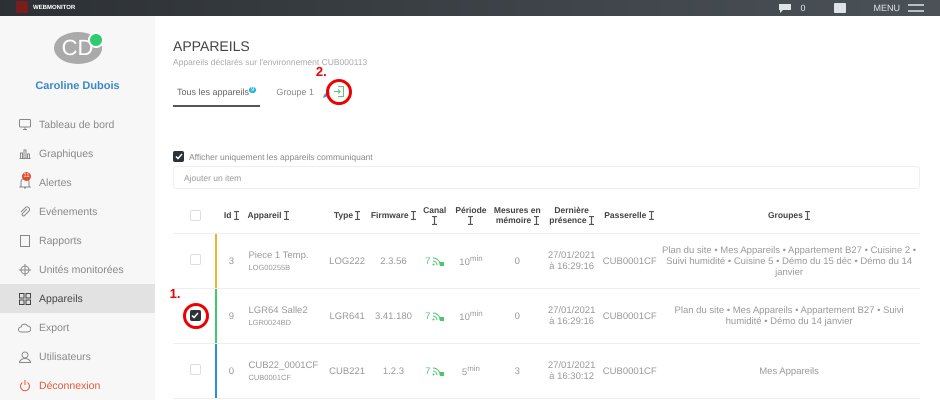 Image resolution: width=940 pixels, height=400 pixels. What do you see at coordinates (77, 86) in the screenshot?
I see `user-name: Caroline Dubois` at bounding box center [77, 86].